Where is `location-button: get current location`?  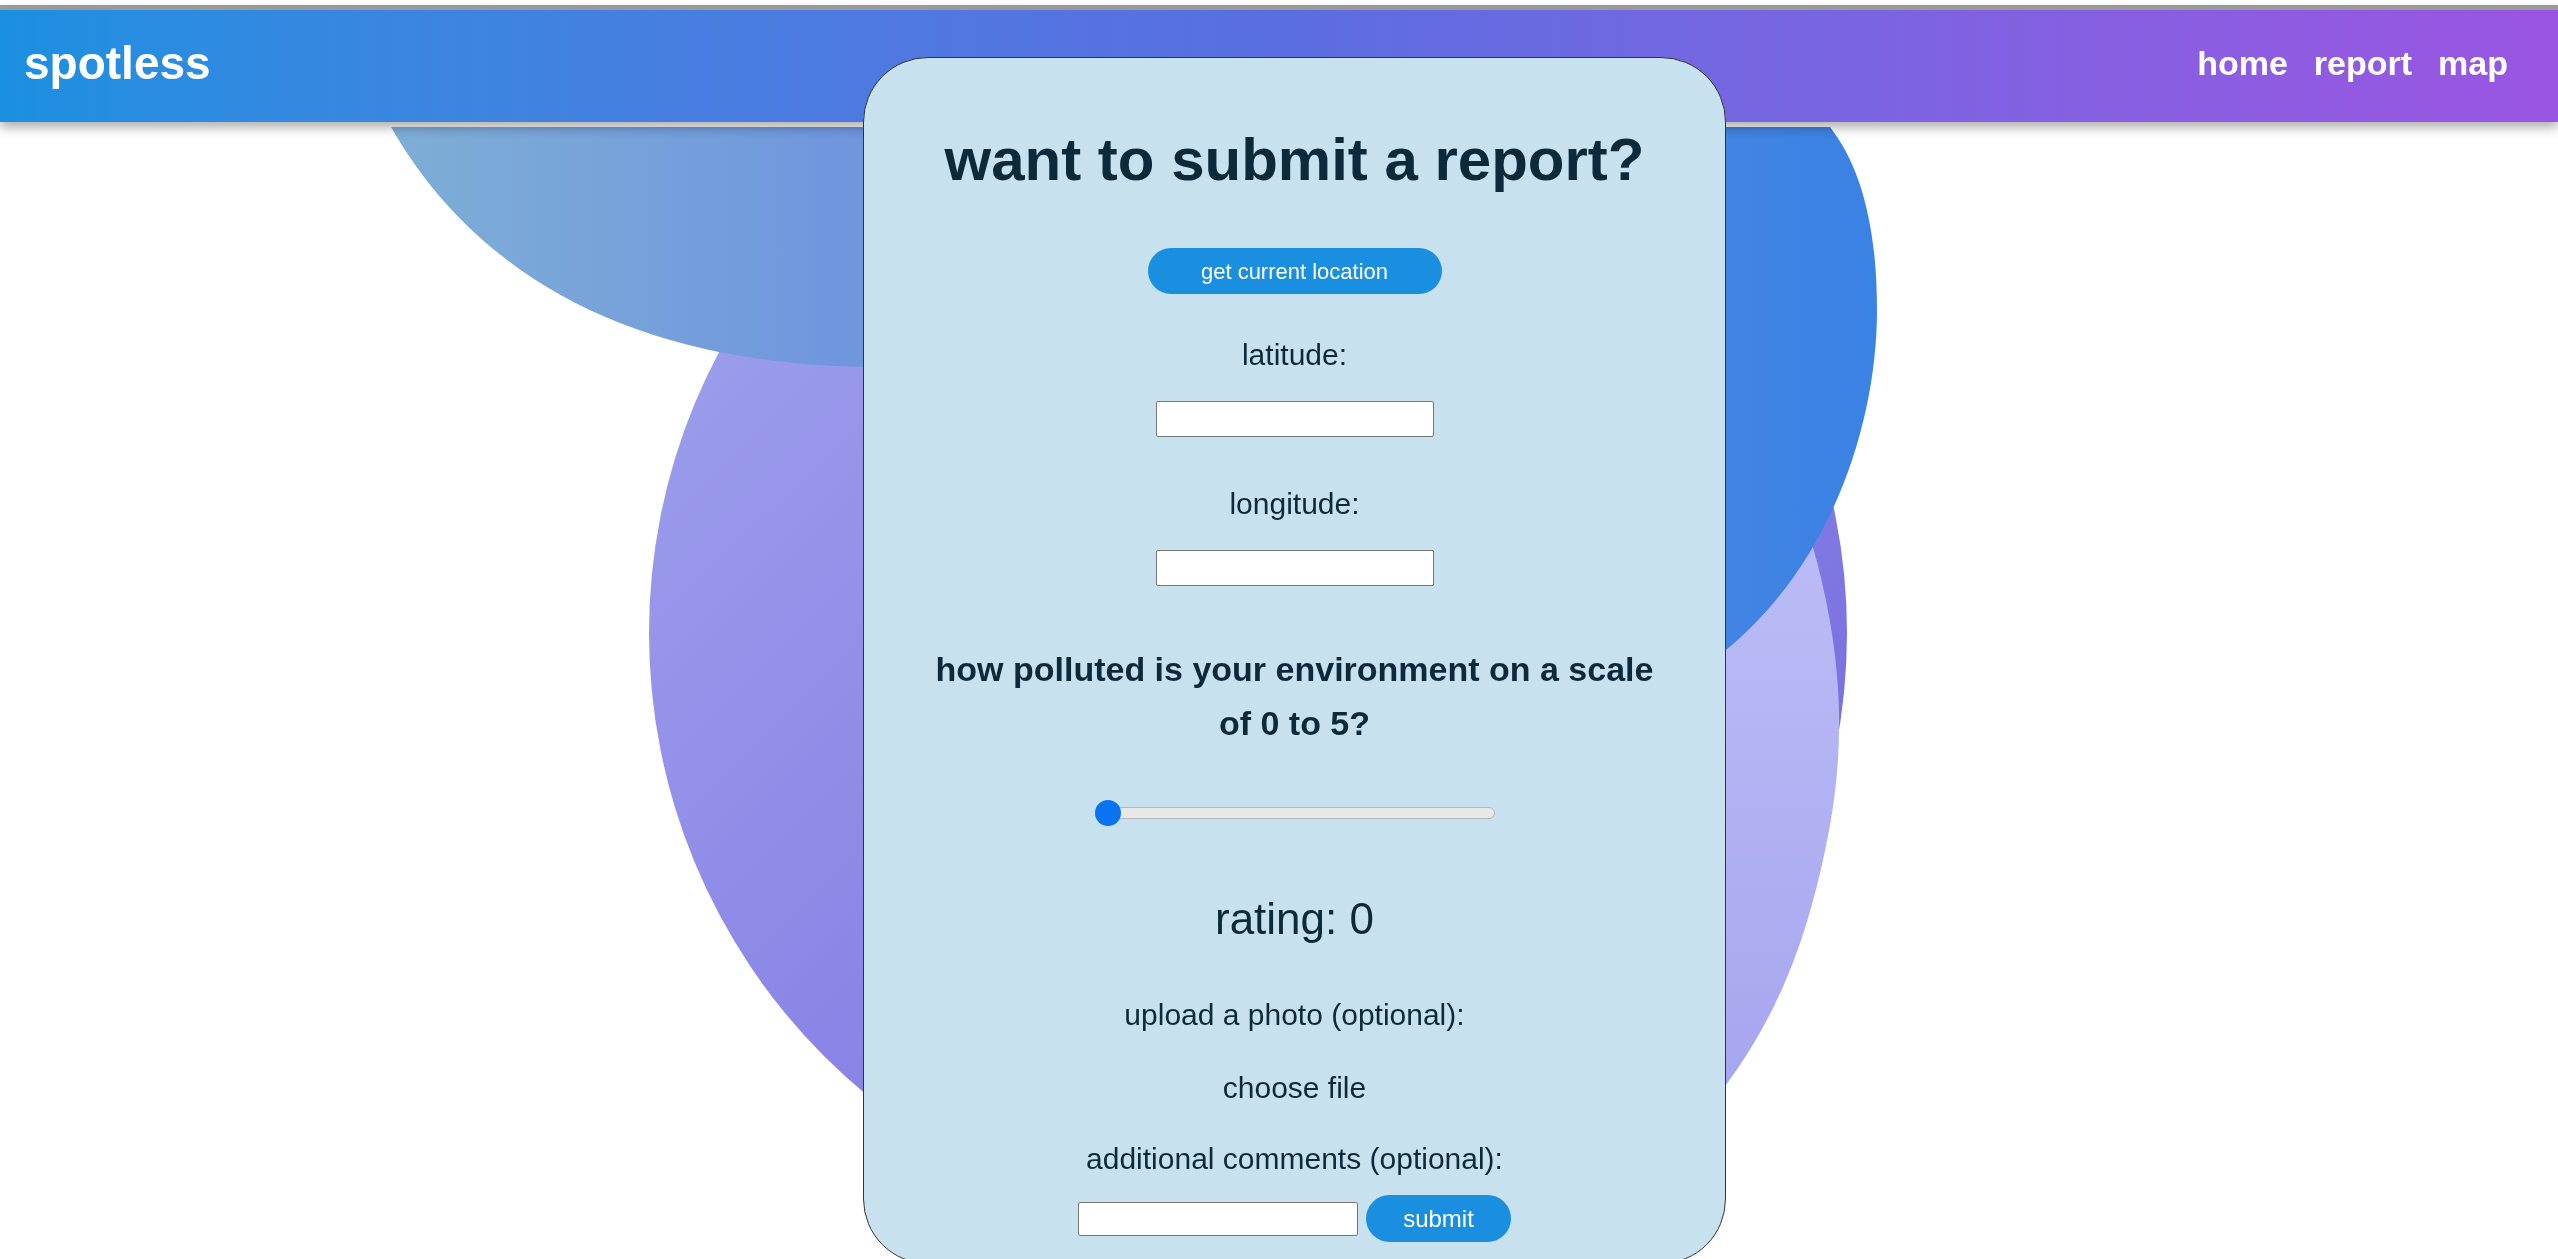 location-button: get current location is located at coordinates (1294, 271).